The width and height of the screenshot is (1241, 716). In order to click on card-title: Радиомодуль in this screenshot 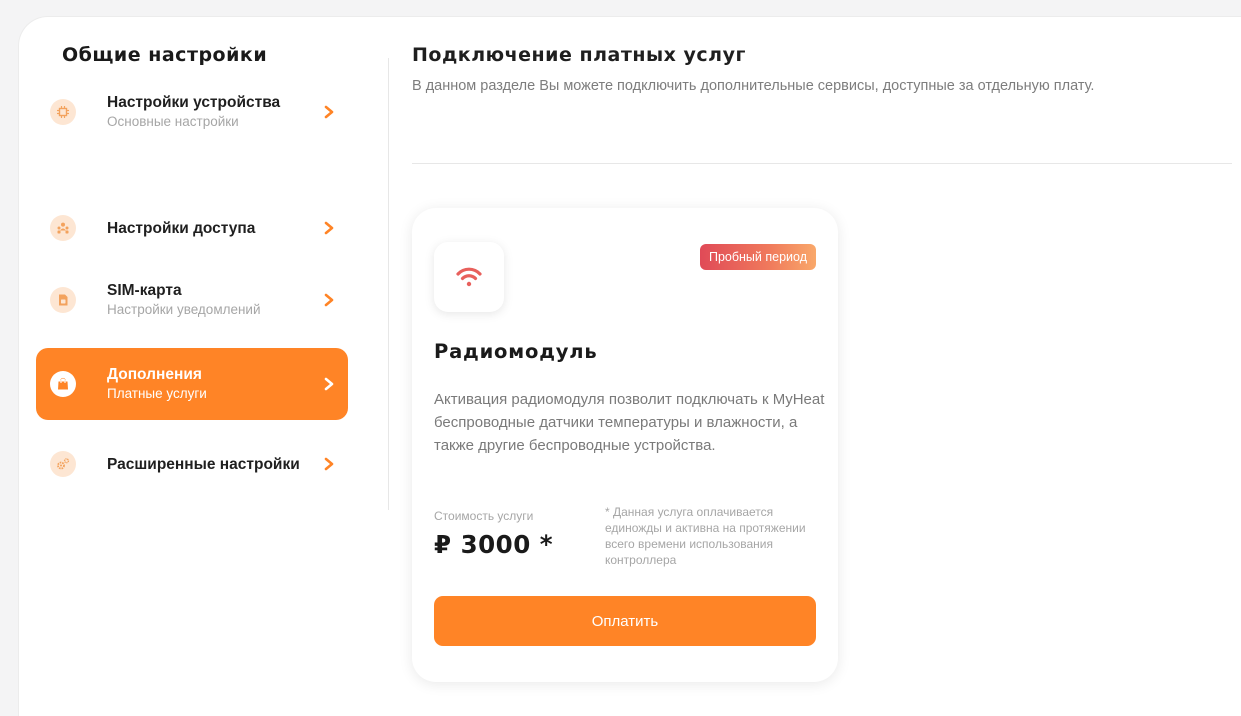, I will do `click(516, 351)`.